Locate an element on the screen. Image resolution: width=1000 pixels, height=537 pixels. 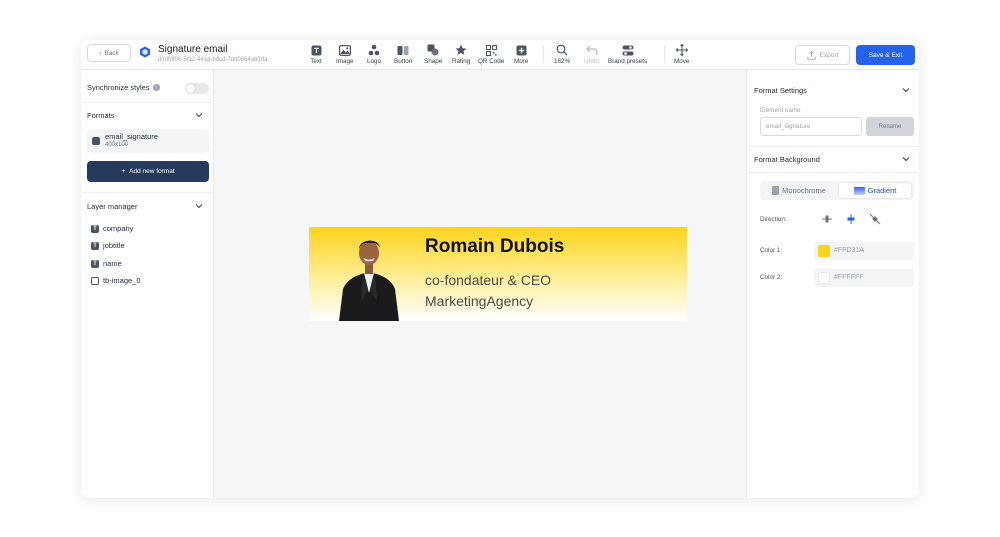
magnifier-icon is located at coordinates (562, 50).